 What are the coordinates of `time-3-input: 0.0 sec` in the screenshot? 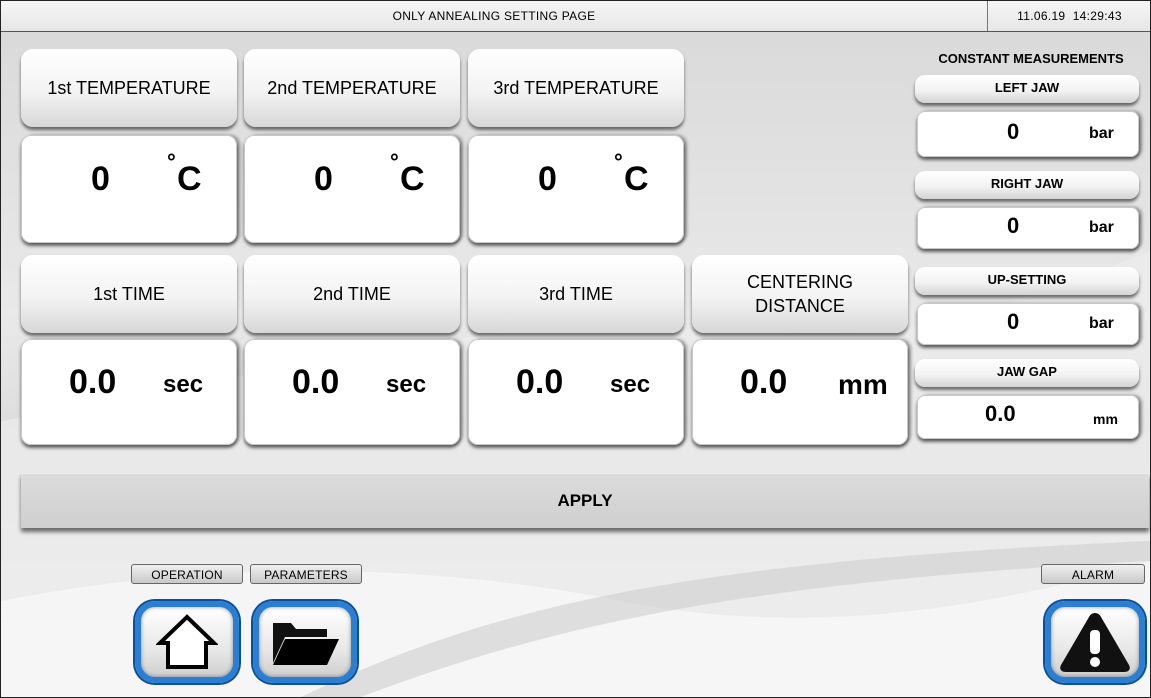 It's located at (576, 392).